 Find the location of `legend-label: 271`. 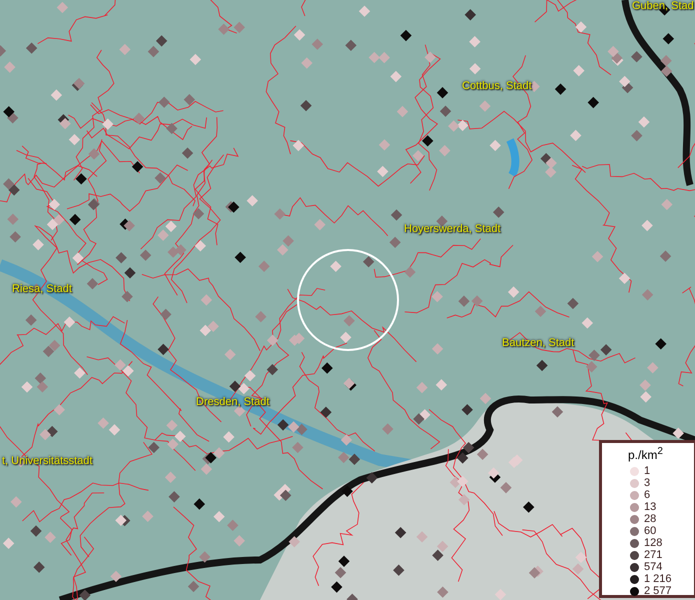

legend-label: 271 is located at coordinates (653, 555).